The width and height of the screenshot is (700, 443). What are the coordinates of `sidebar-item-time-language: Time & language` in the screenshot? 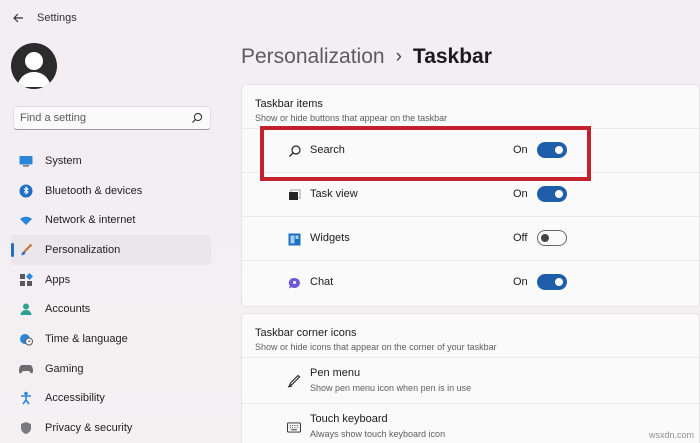 It's located at (111, 339).